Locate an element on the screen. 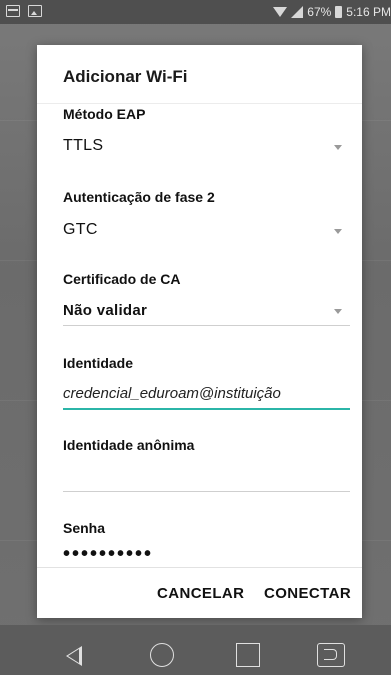  connect-button: CONECTAR is located at coordinates (307, 593).